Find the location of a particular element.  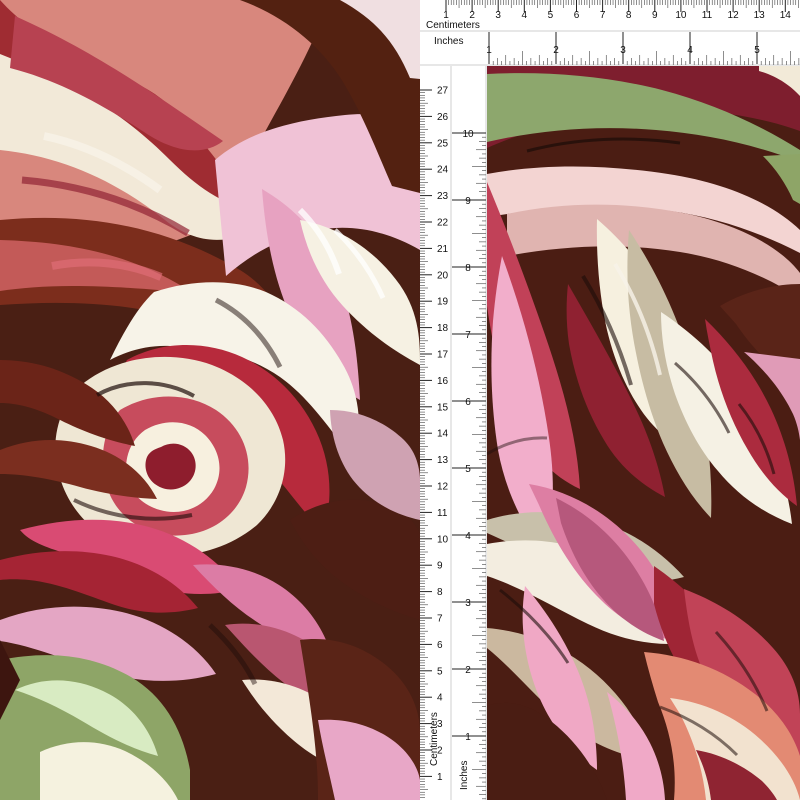

top-inch-tick-label: 4 is located at coordinates (690, 50).